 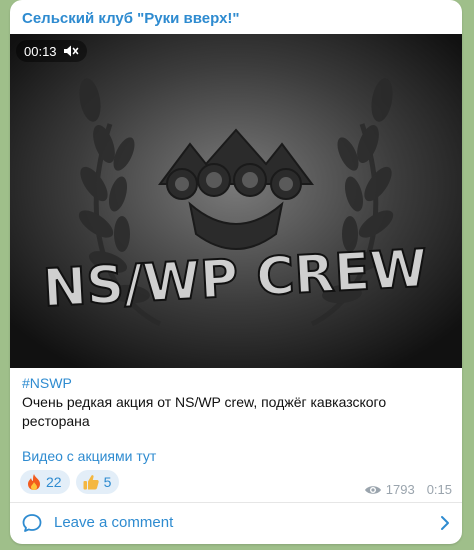 I want to click on video-duration: 00:13, so click(x=40, y=51).